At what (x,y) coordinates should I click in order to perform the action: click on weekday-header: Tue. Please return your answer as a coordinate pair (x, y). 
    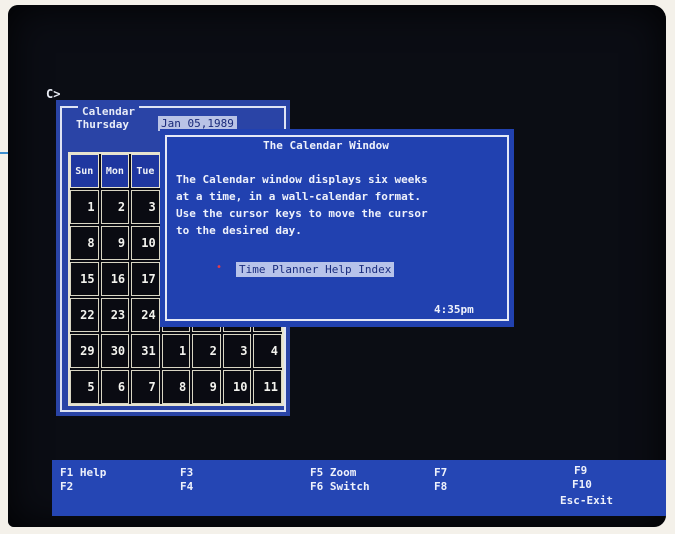
    Looking at the image, I should click on (145, 171).